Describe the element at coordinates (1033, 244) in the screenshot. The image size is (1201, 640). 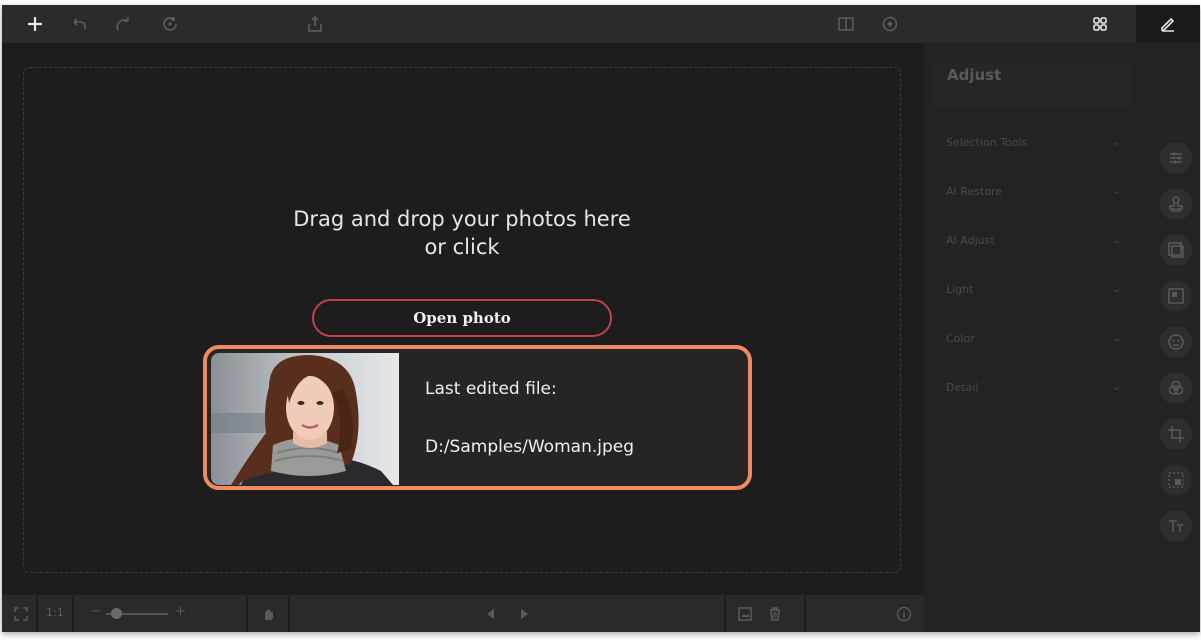
I see `section-ai-adjust: AI Adjust ⌄` at that location.